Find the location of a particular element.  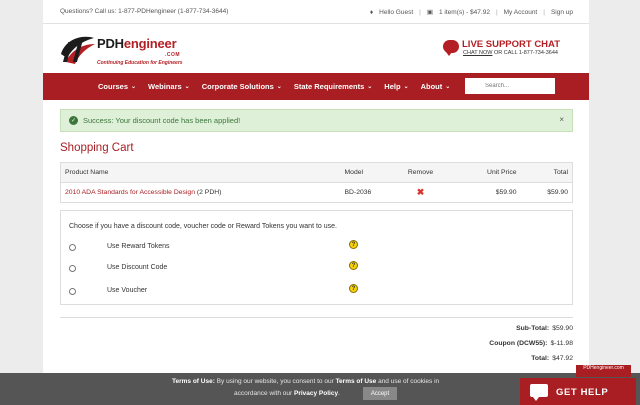

sign-up-link: Sign up is located at coordinates (562, 12).